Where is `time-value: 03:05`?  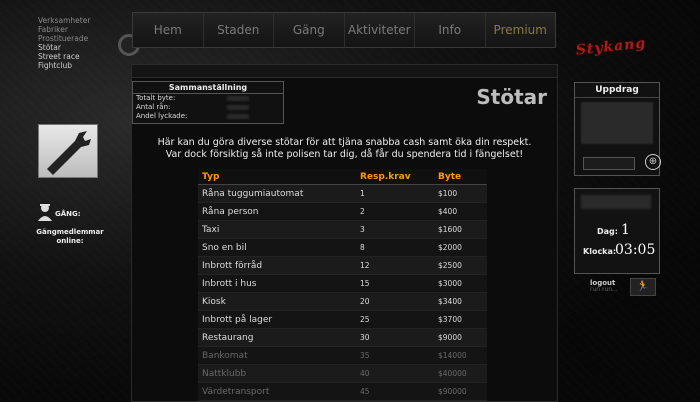
time-value: 03:05 is located at coordinates (635, 250).